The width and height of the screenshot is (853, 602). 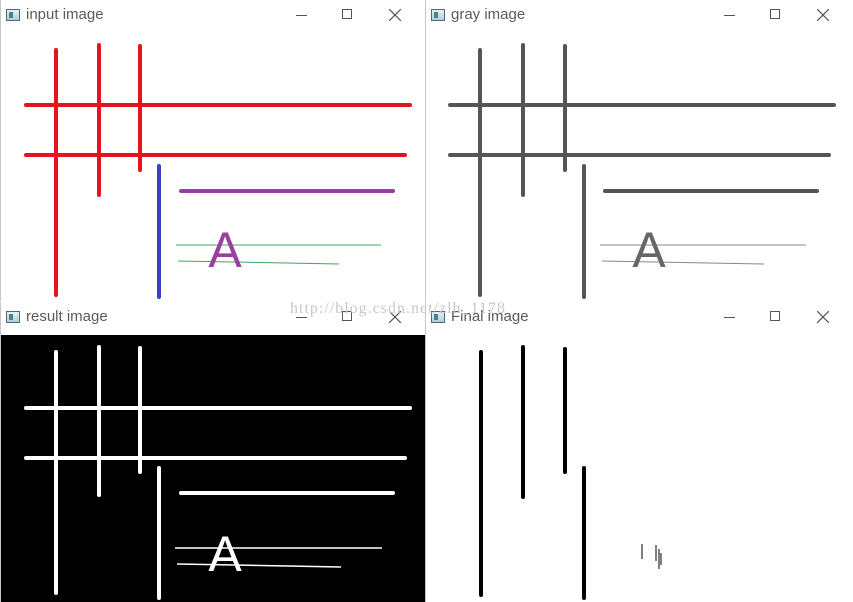 What do you see at coordinates (258, 262) in the screenshot?
I see `green-line` at bounding box center [258, 262].